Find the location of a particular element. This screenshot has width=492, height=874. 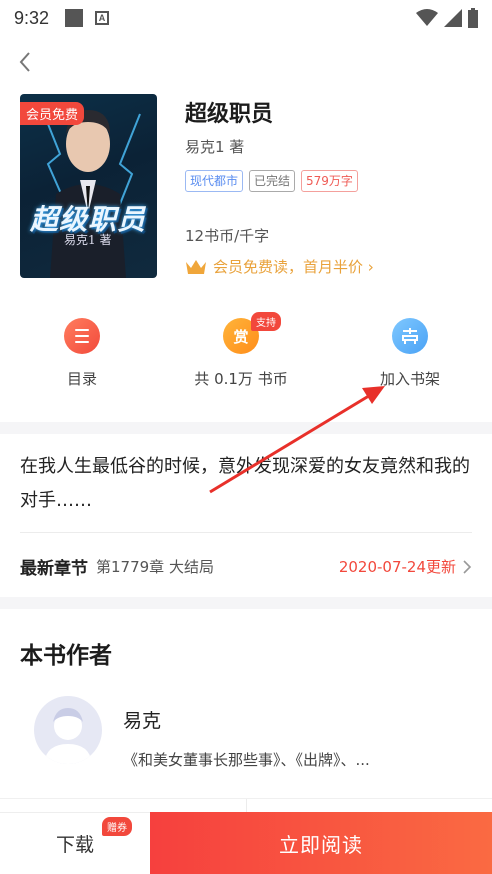

book-price: 12书币/千字 is located at coordinates (227, 236).